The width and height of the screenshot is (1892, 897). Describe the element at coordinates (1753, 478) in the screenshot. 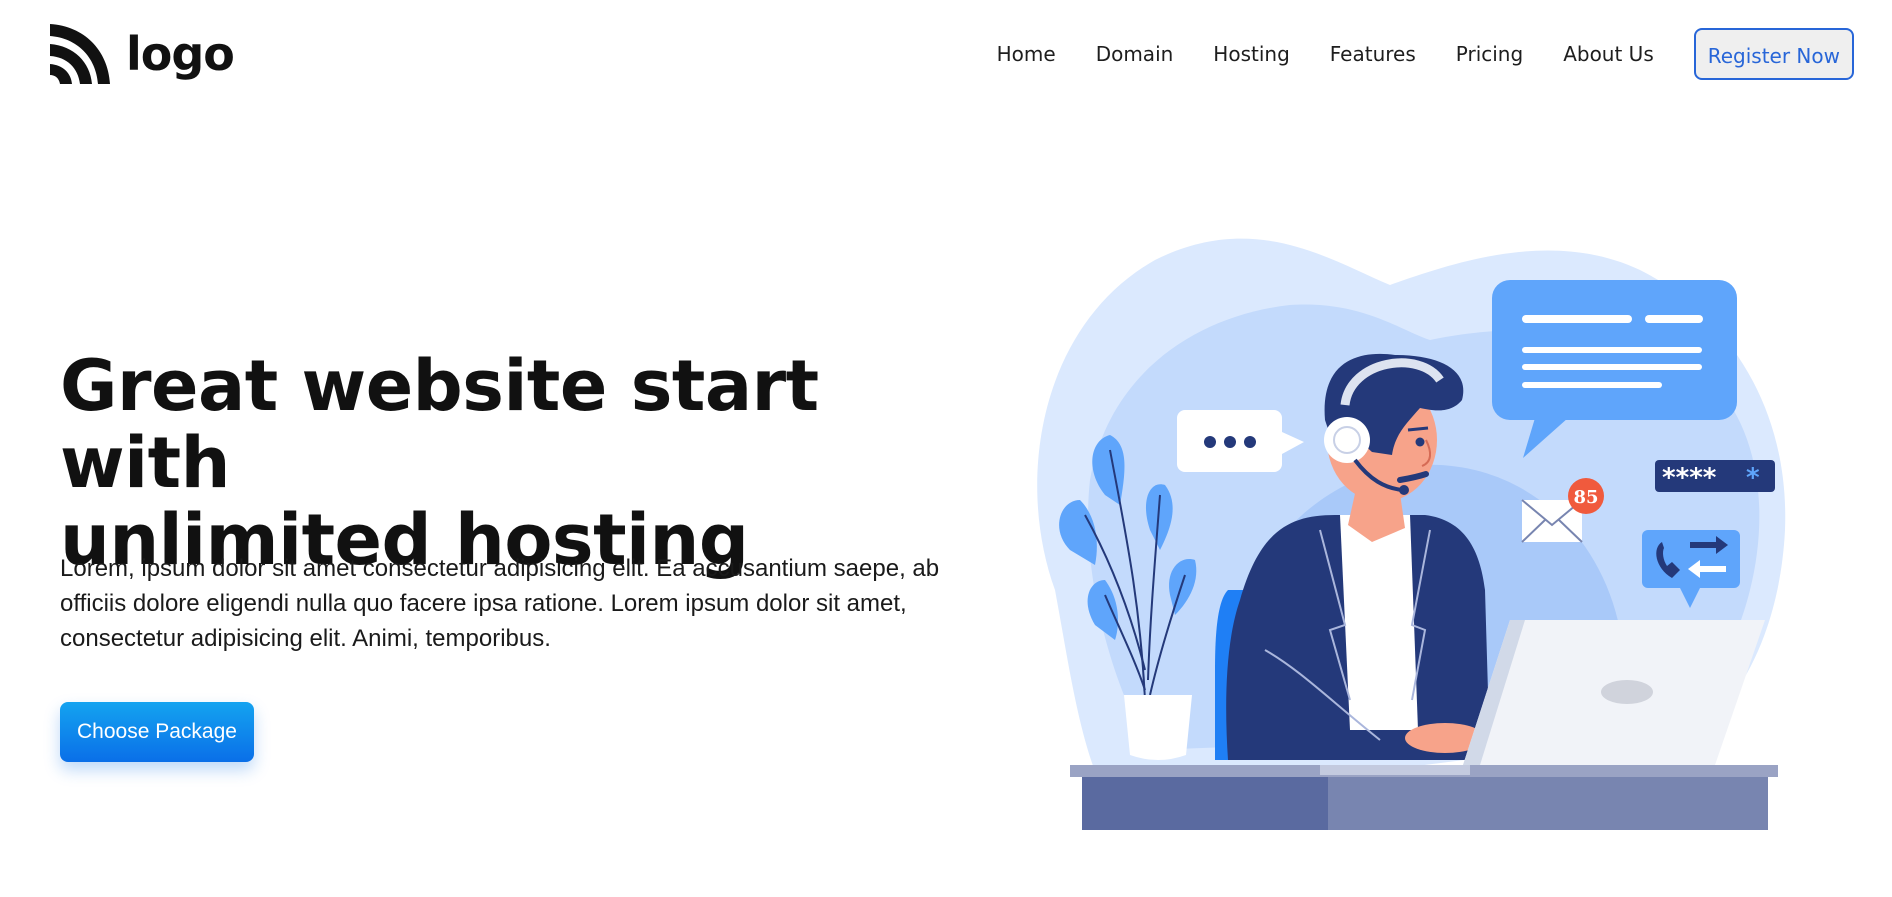

I see `password-accent: *` at that location.